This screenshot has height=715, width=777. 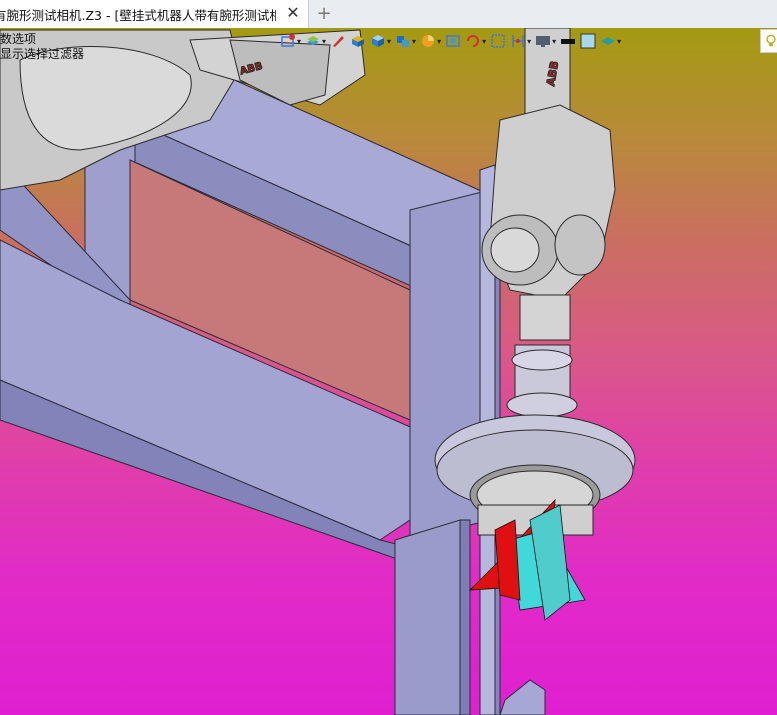 I want to click on frame-icon, so click(x=498, y=41).